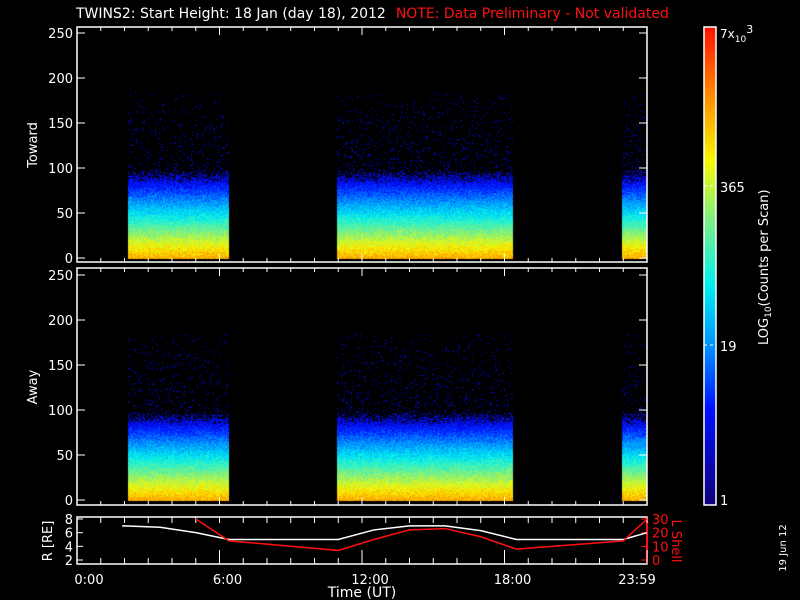  I want to click on colorbar-tick-label-19: 19, so click(728, 347).